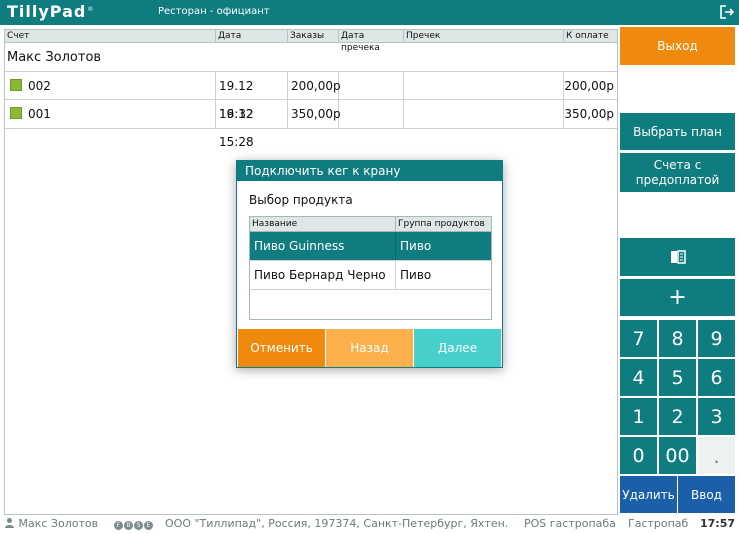  Describe the element at coordinates (457, 348) in the screenshot. I see `next-button: Далее` at that location.